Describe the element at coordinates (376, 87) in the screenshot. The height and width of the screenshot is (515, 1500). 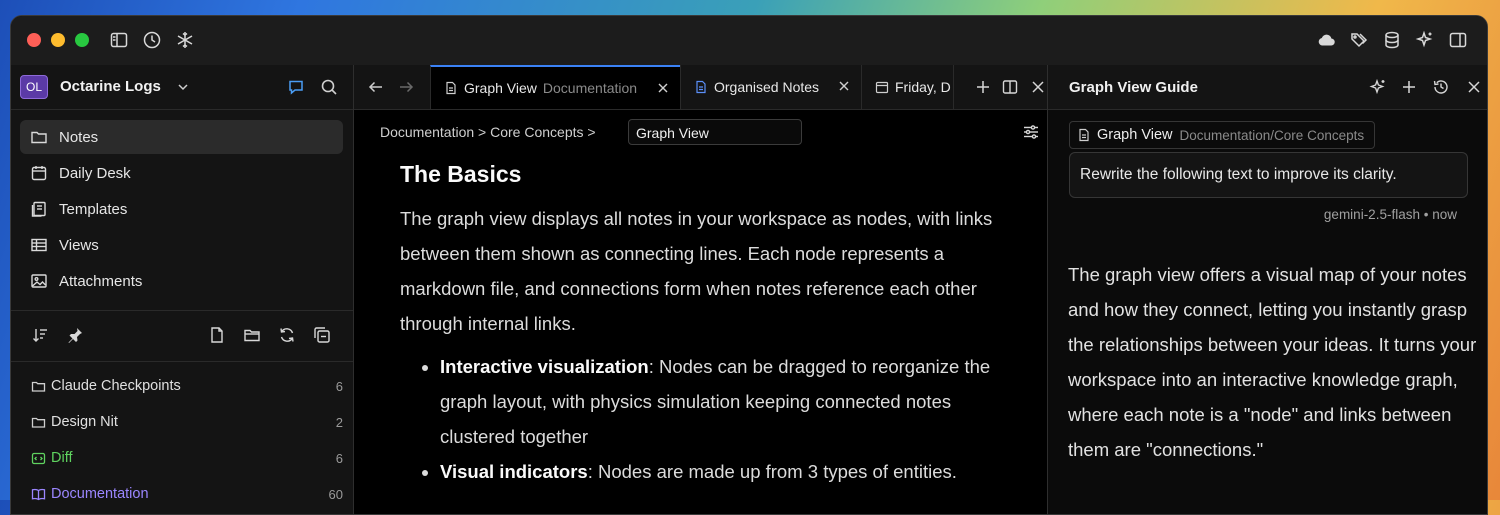
I see `back-arrow-icon` at that location.